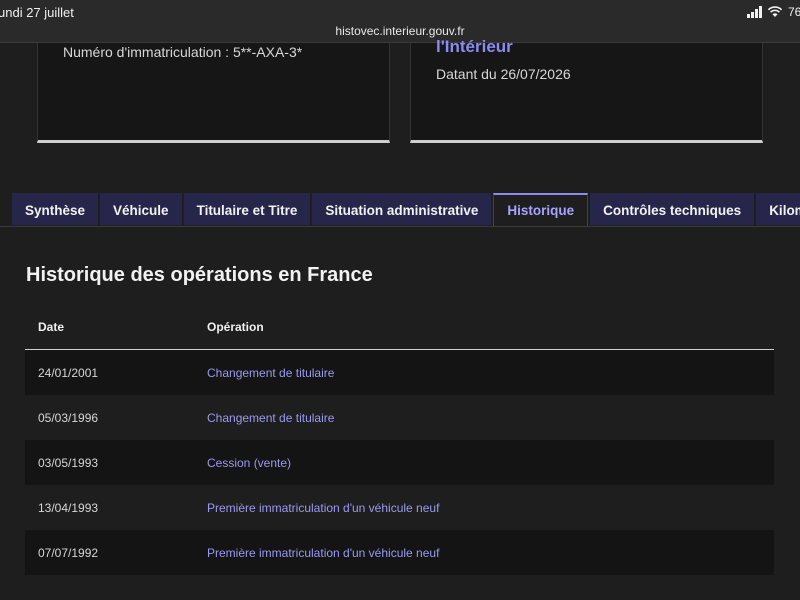 This screenshot has width=800, height=600. I want to click on source-card: l'Intérieur Datant du 26/07/2026, so click(586, 90).